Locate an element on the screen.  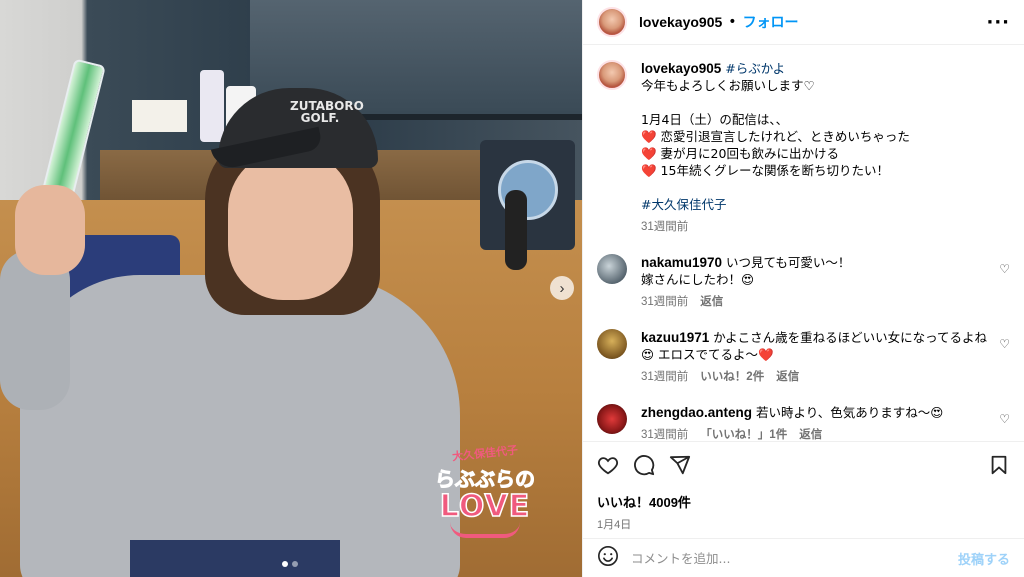
more-icon: ··· is located at coordinates (998, 22).